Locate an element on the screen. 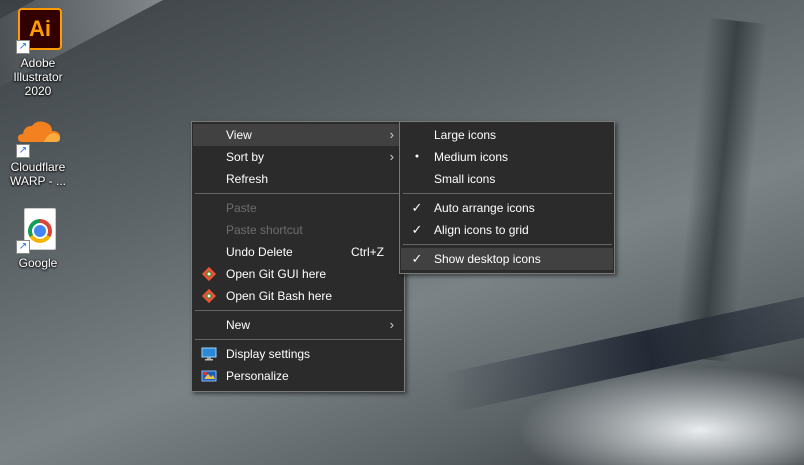 The image size is (804, 465). menu-item-medium-icons: ● Medium icons is located at coordinates (507, 157).